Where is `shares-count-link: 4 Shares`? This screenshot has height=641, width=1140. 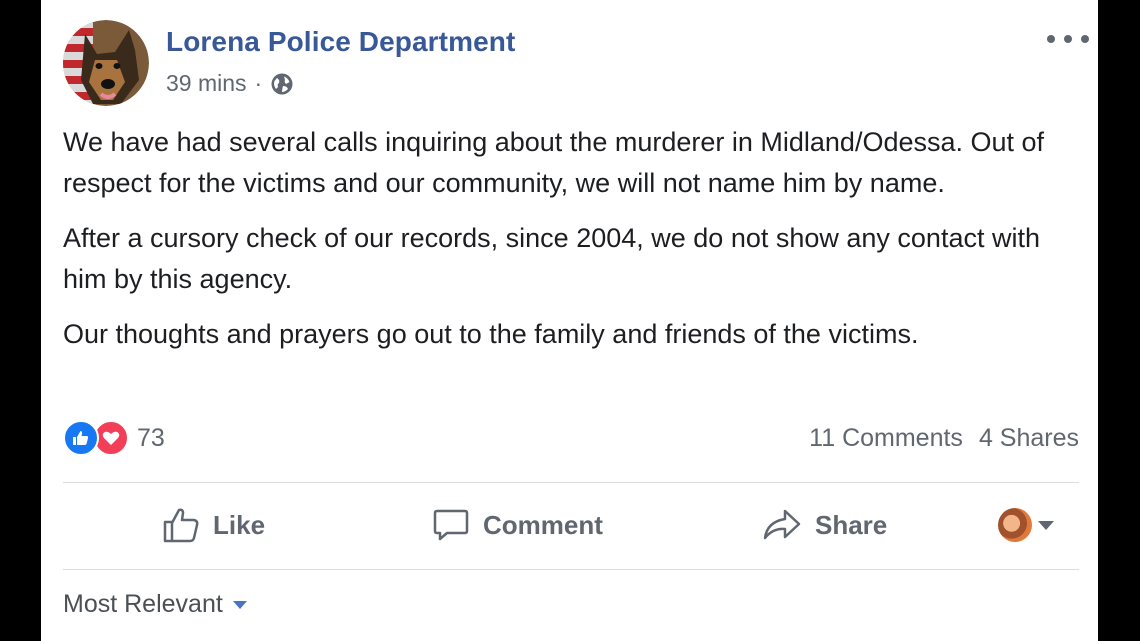
shares-count-link: 4 Shares is located at coordinates (1029, 438).